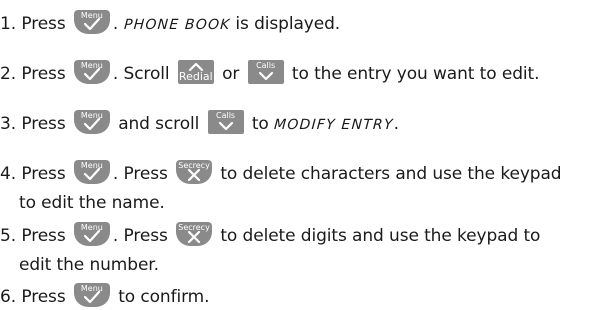 The image size is (592, 310). I want to click on redial-key-label: Redial, so click(195, 76).